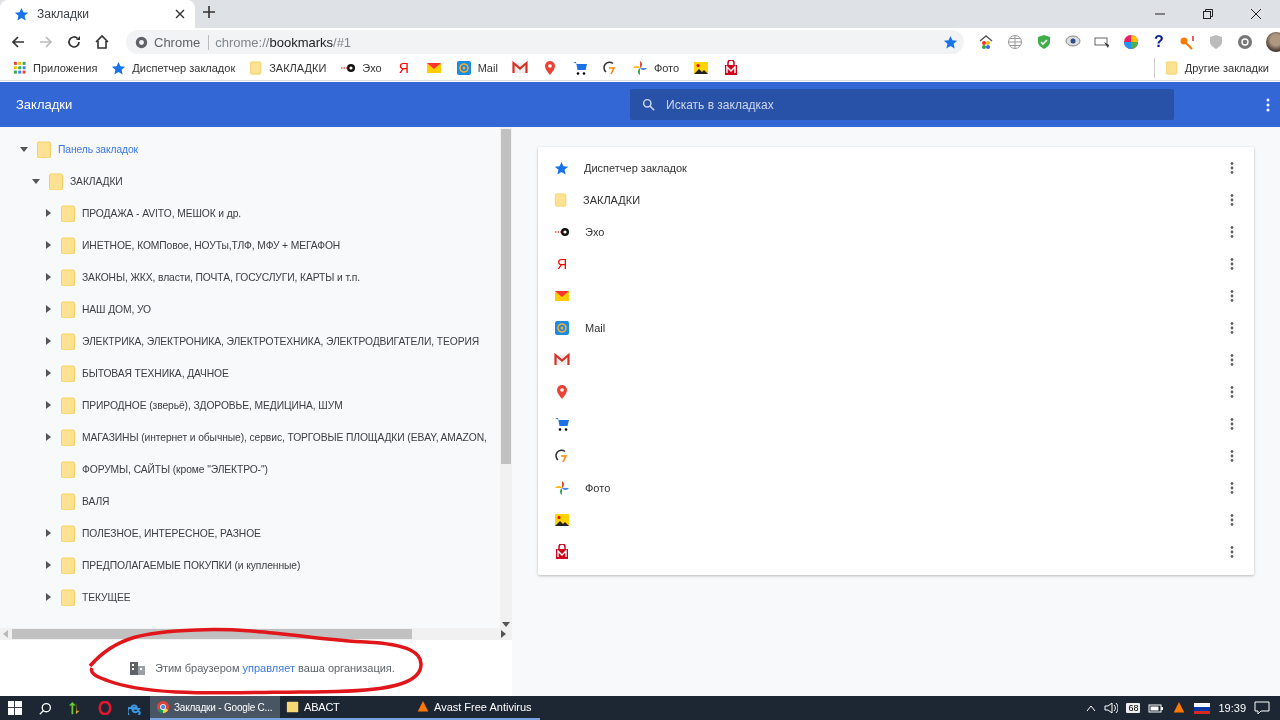 The width and height of the screenshot is (1280, 720). I want to click on tree-item: ПОЛЕЗНОЕ, ИНТЕРЕСНОЕ, РАЗНОЕ, so click(271, 533).